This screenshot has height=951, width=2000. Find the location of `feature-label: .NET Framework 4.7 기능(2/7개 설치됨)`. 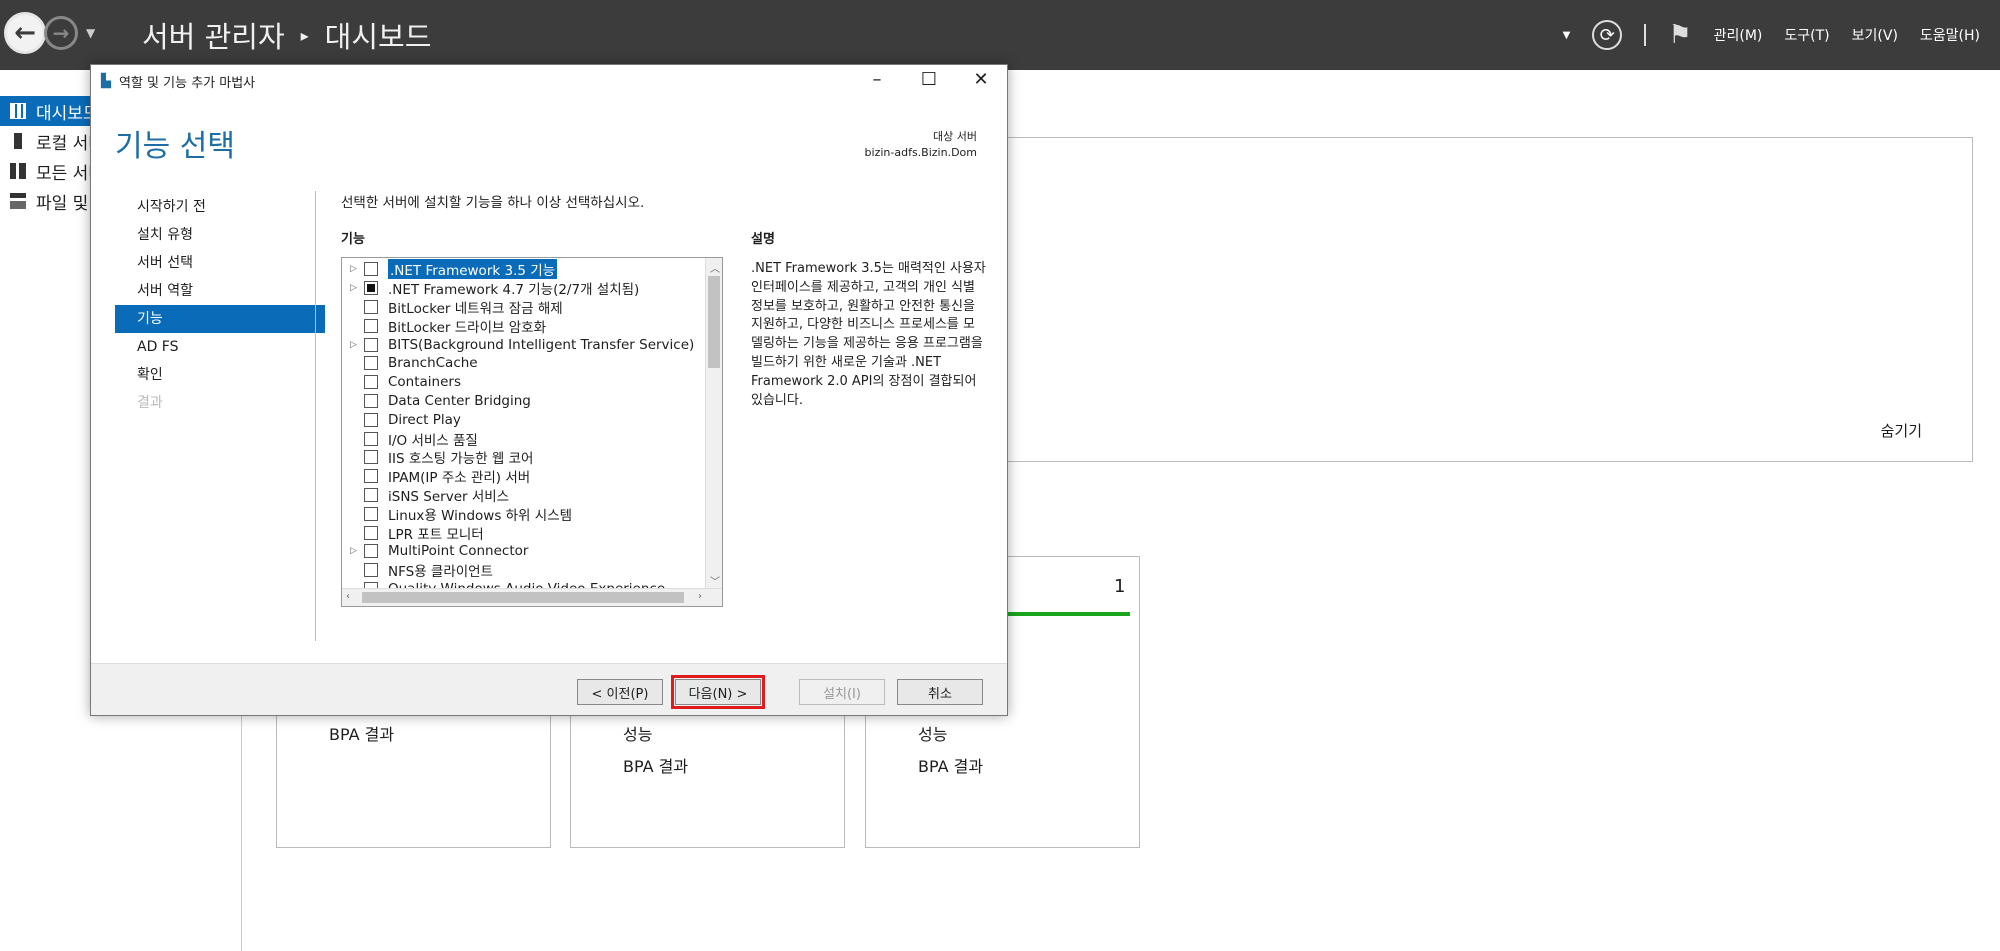

feature-label: .NET Framework 4.7 기능(2/7개 설치됨) is located at coordinates (513, 288).